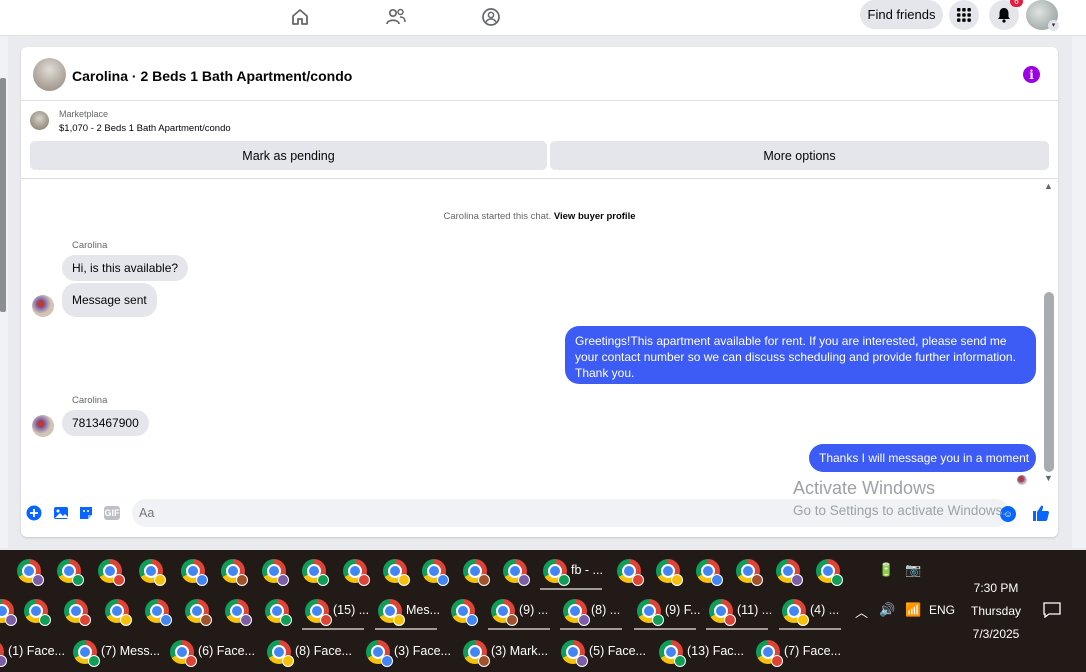 This screenshot has height=672, width=1086. What do you see at coordinates (595, 216) in the screenshot?
I see `view-buyer-profile-link: View buyer profile` at bounding box center [595, 216].